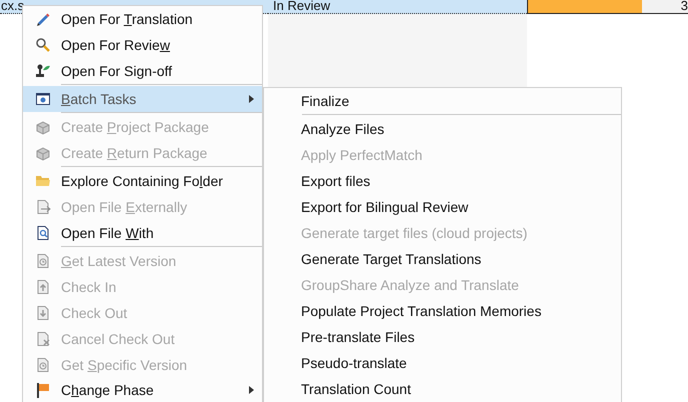  Describe the element at coordinates (442, 337) in the screenshot. I see `submenu-item: Pre-translate Files` at that location.